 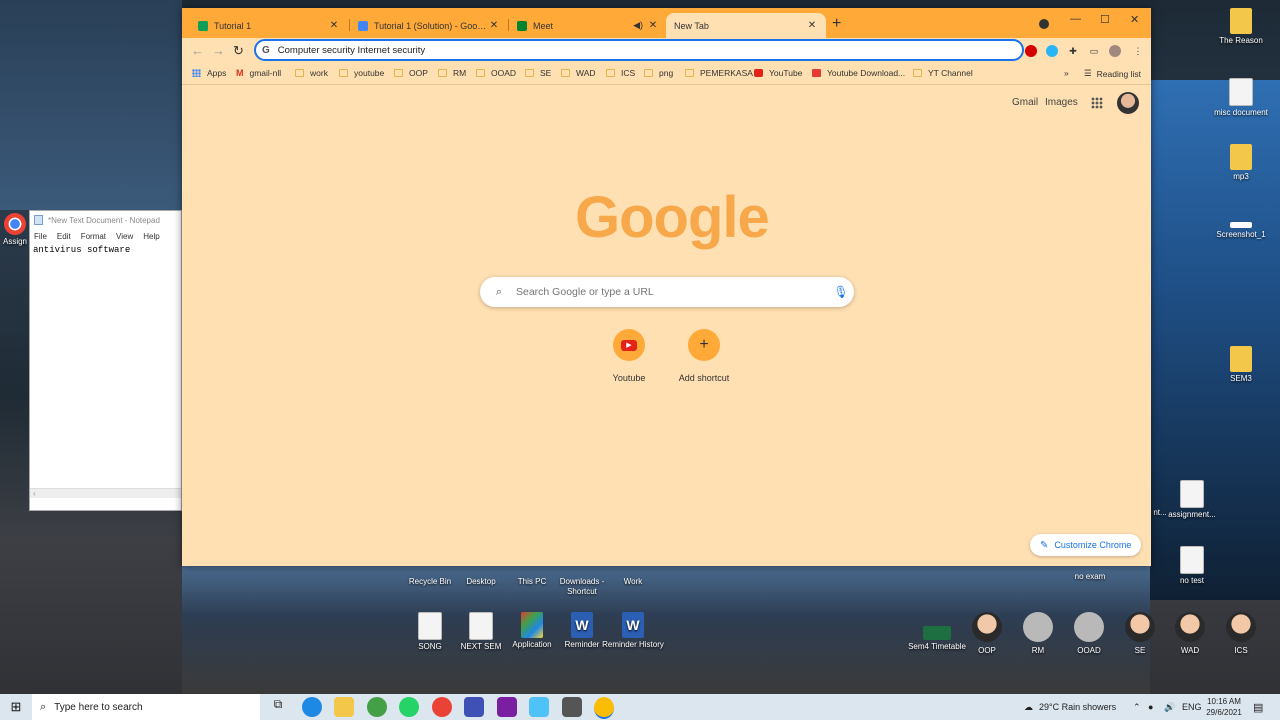 I want to click on bookmark-gmail: Mgmail-nll, so click(x=258, y=73).